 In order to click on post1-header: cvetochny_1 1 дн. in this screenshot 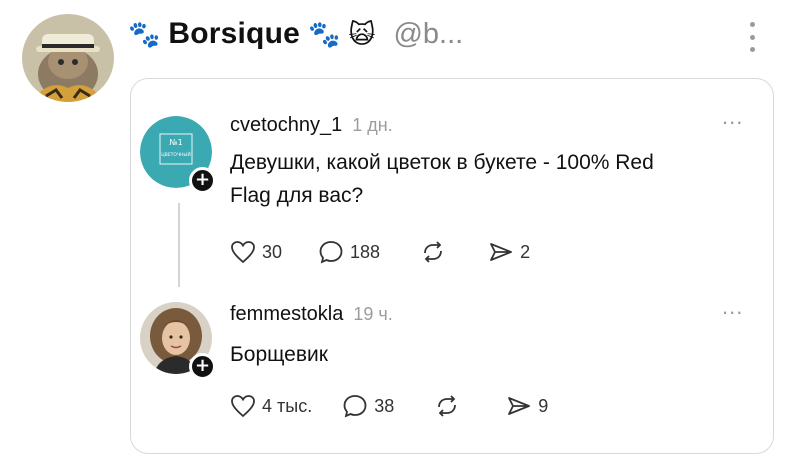, I will do `click(311, 125)`.